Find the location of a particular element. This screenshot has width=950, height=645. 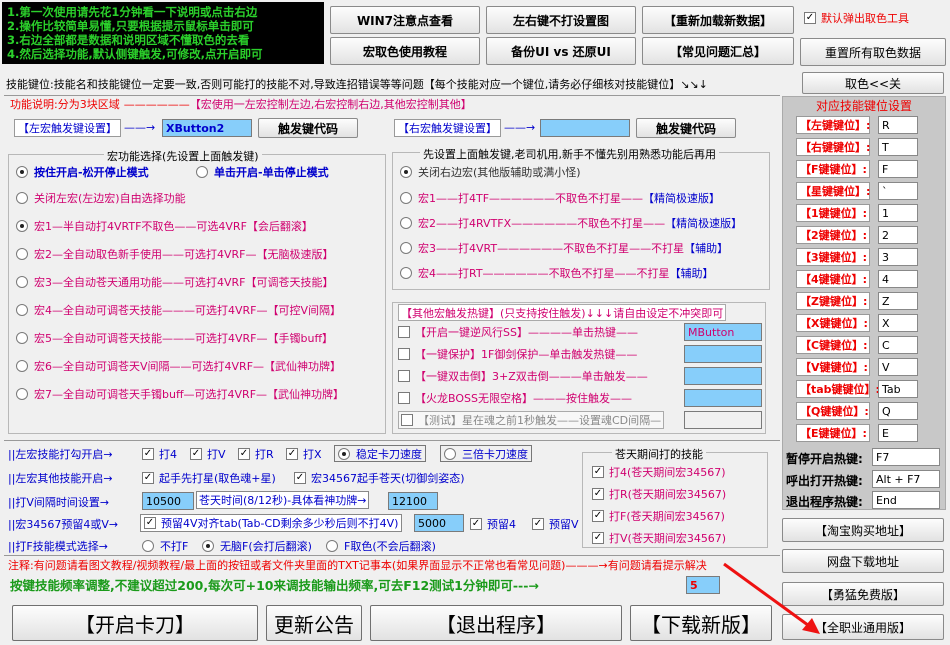

default-popup-checkbox: ✓ 默认弹出取色工具 is located at coordinates (856, 18).